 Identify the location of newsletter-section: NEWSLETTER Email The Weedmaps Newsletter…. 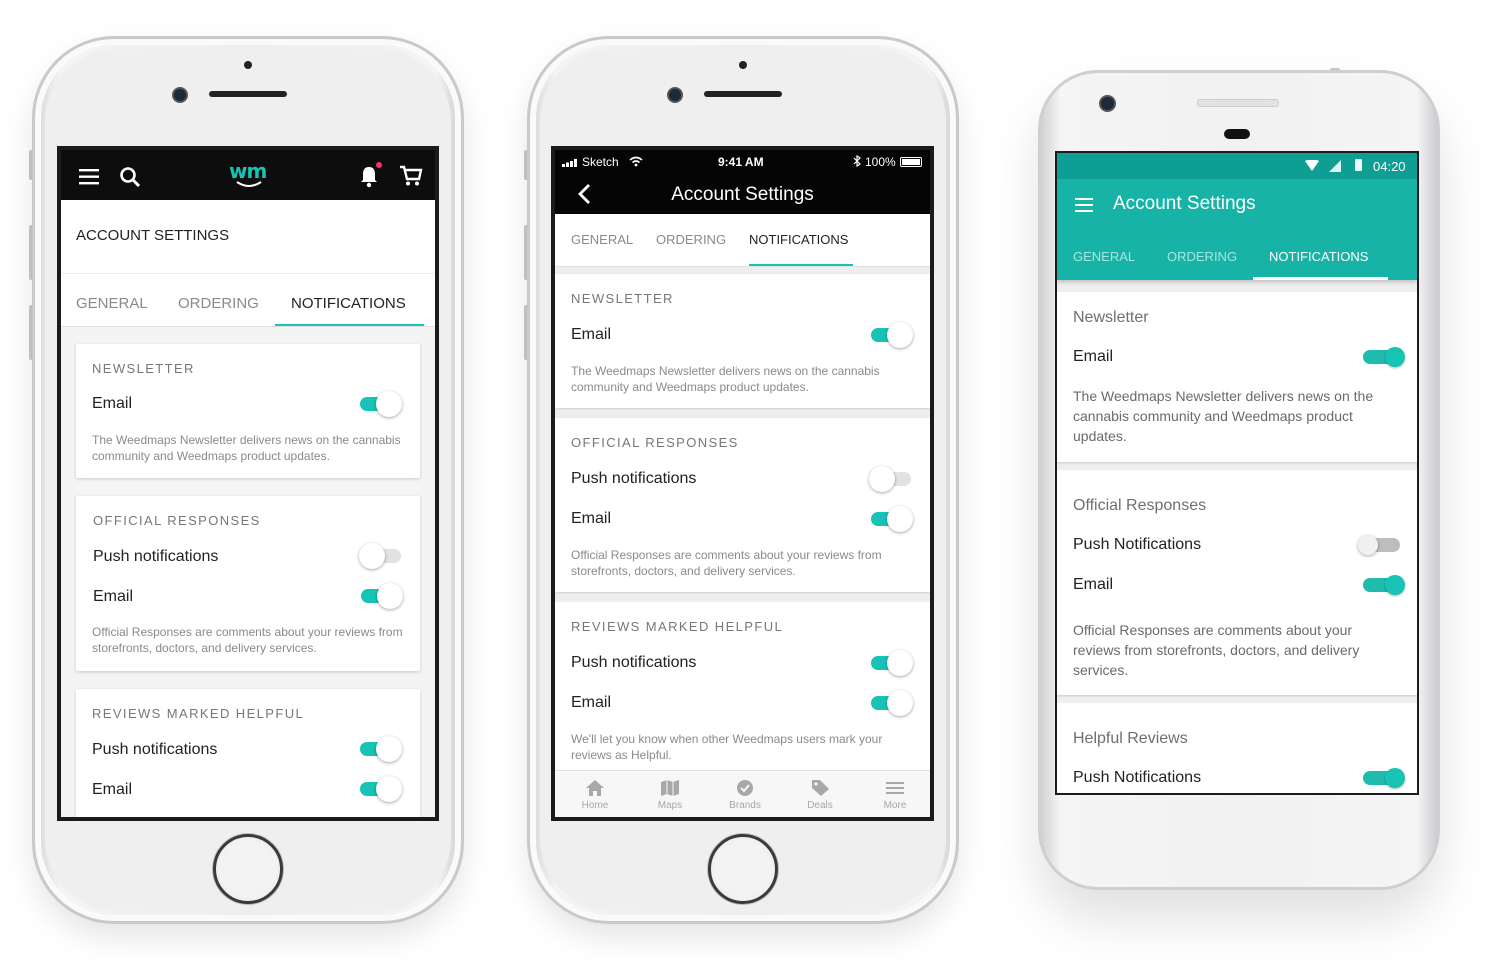
(742, 341).